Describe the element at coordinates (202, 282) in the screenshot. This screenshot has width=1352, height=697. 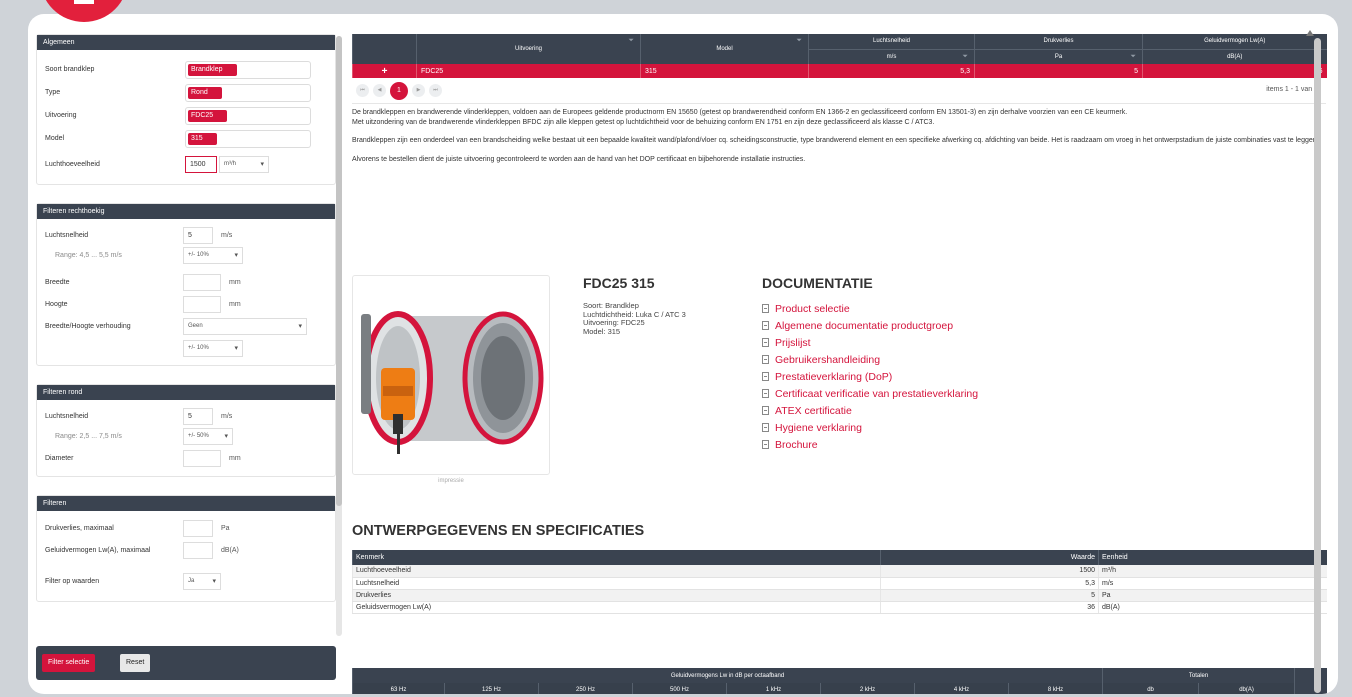
I see `rect-width-input` at that location.